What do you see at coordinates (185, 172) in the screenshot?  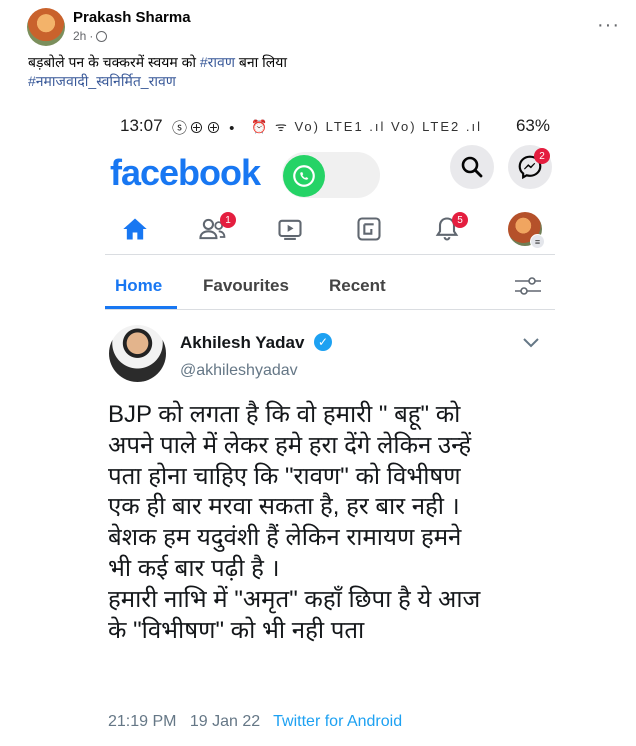 I see `facebook-logo: facebook` at bounding box center [185, 172].